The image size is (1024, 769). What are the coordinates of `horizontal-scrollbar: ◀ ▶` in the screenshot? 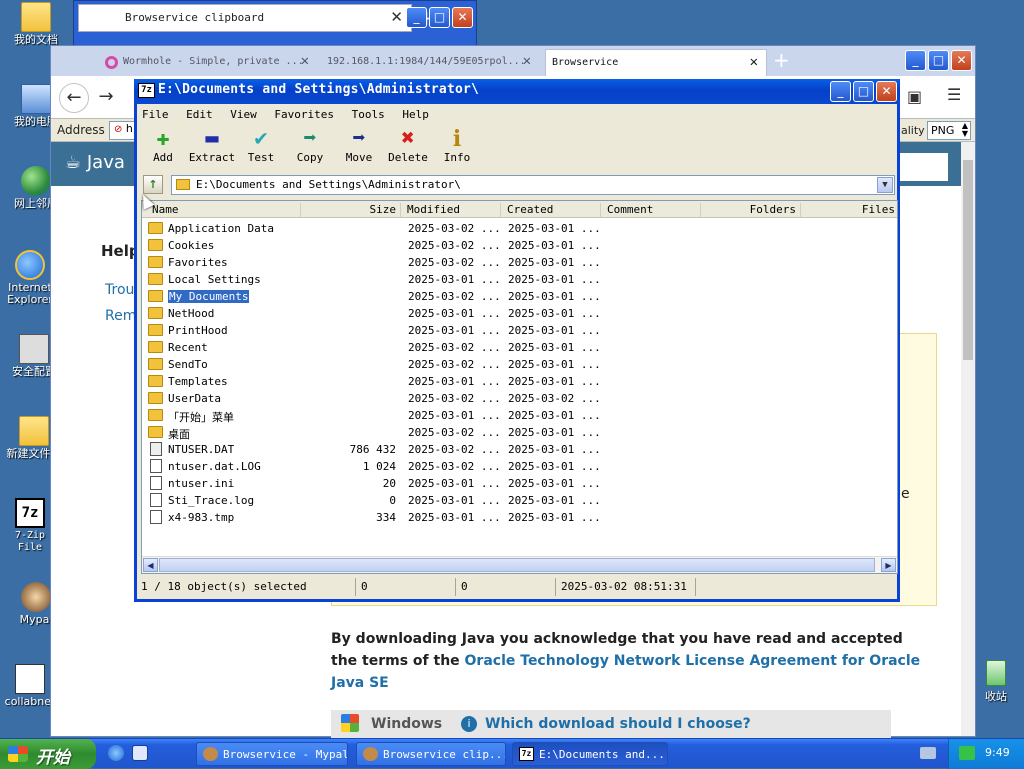 It's located at (519, 564).